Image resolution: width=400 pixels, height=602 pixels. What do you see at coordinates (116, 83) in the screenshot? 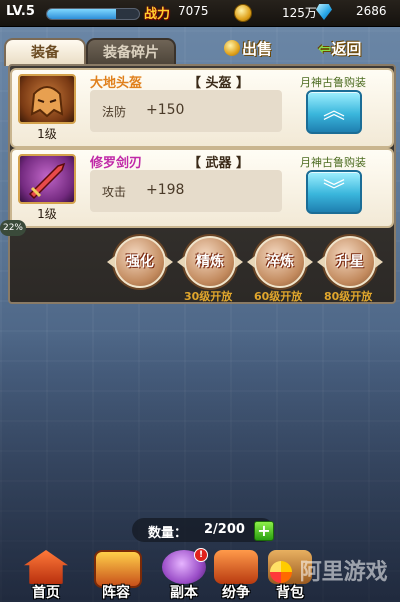
I see `item-name: 大地头盔` at bounding box center [116, 83].